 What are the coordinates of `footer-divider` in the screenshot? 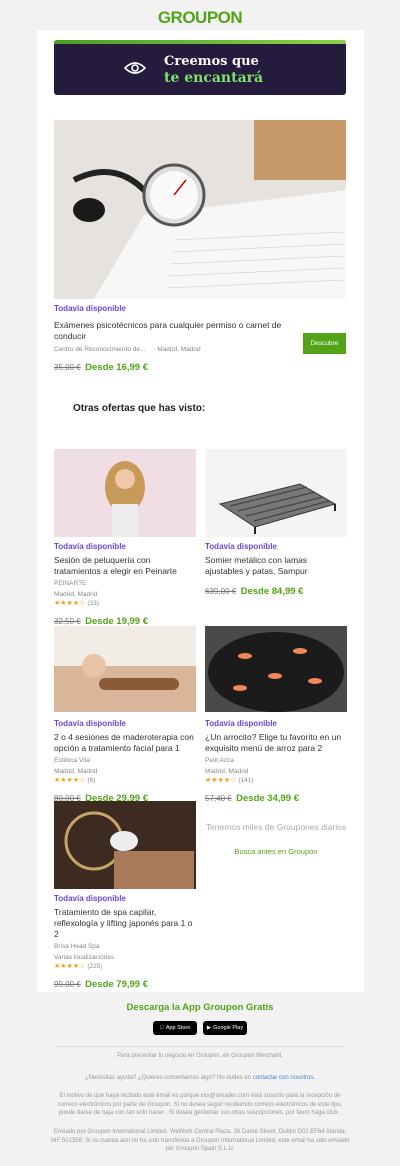 It's located at (200, 1046).